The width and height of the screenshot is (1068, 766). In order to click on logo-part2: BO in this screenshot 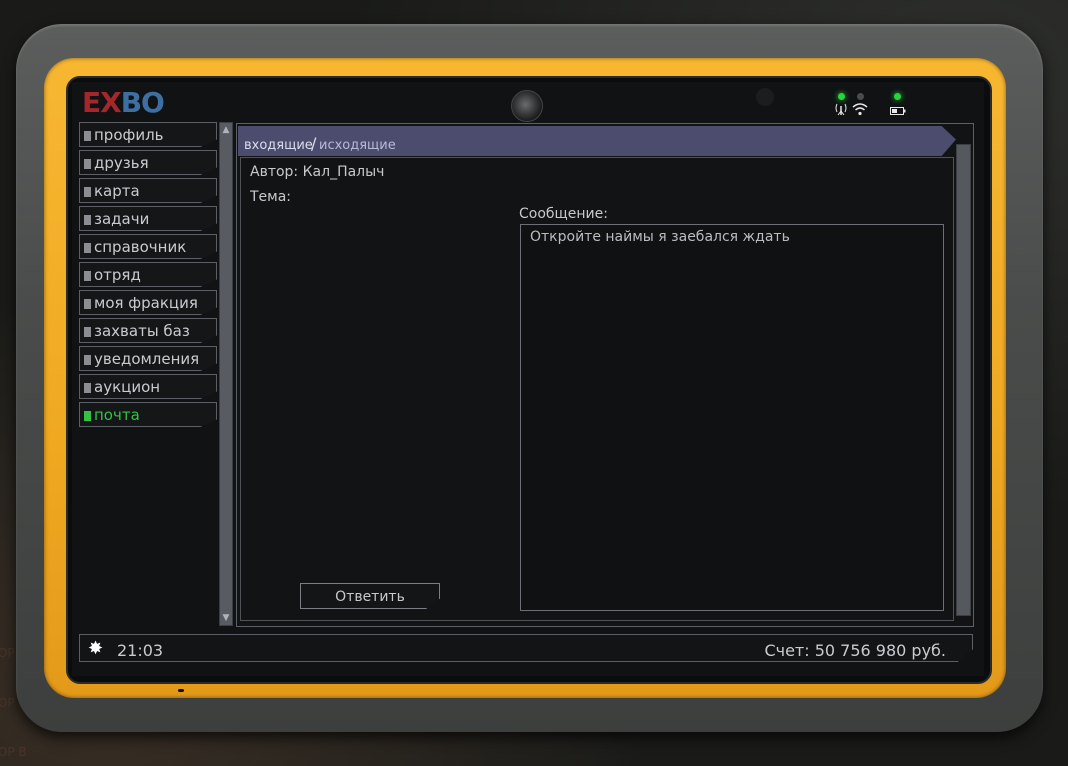, I will do `click(142, 102)`.